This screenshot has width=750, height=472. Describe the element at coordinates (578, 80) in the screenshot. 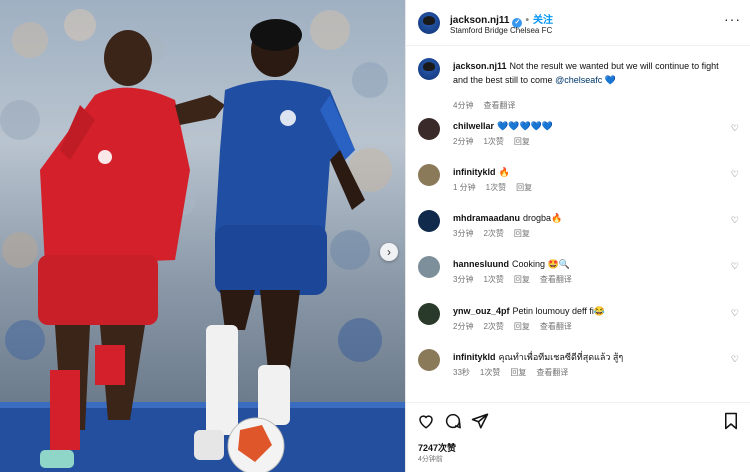

I see `caption-mention: @chelseafc` at that location.